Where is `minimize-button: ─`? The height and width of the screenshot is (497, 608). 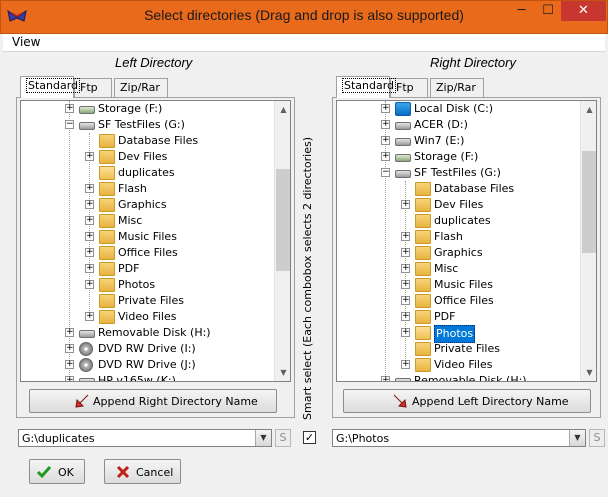 minimize-button: ─ is located at coordinates (521, 11).